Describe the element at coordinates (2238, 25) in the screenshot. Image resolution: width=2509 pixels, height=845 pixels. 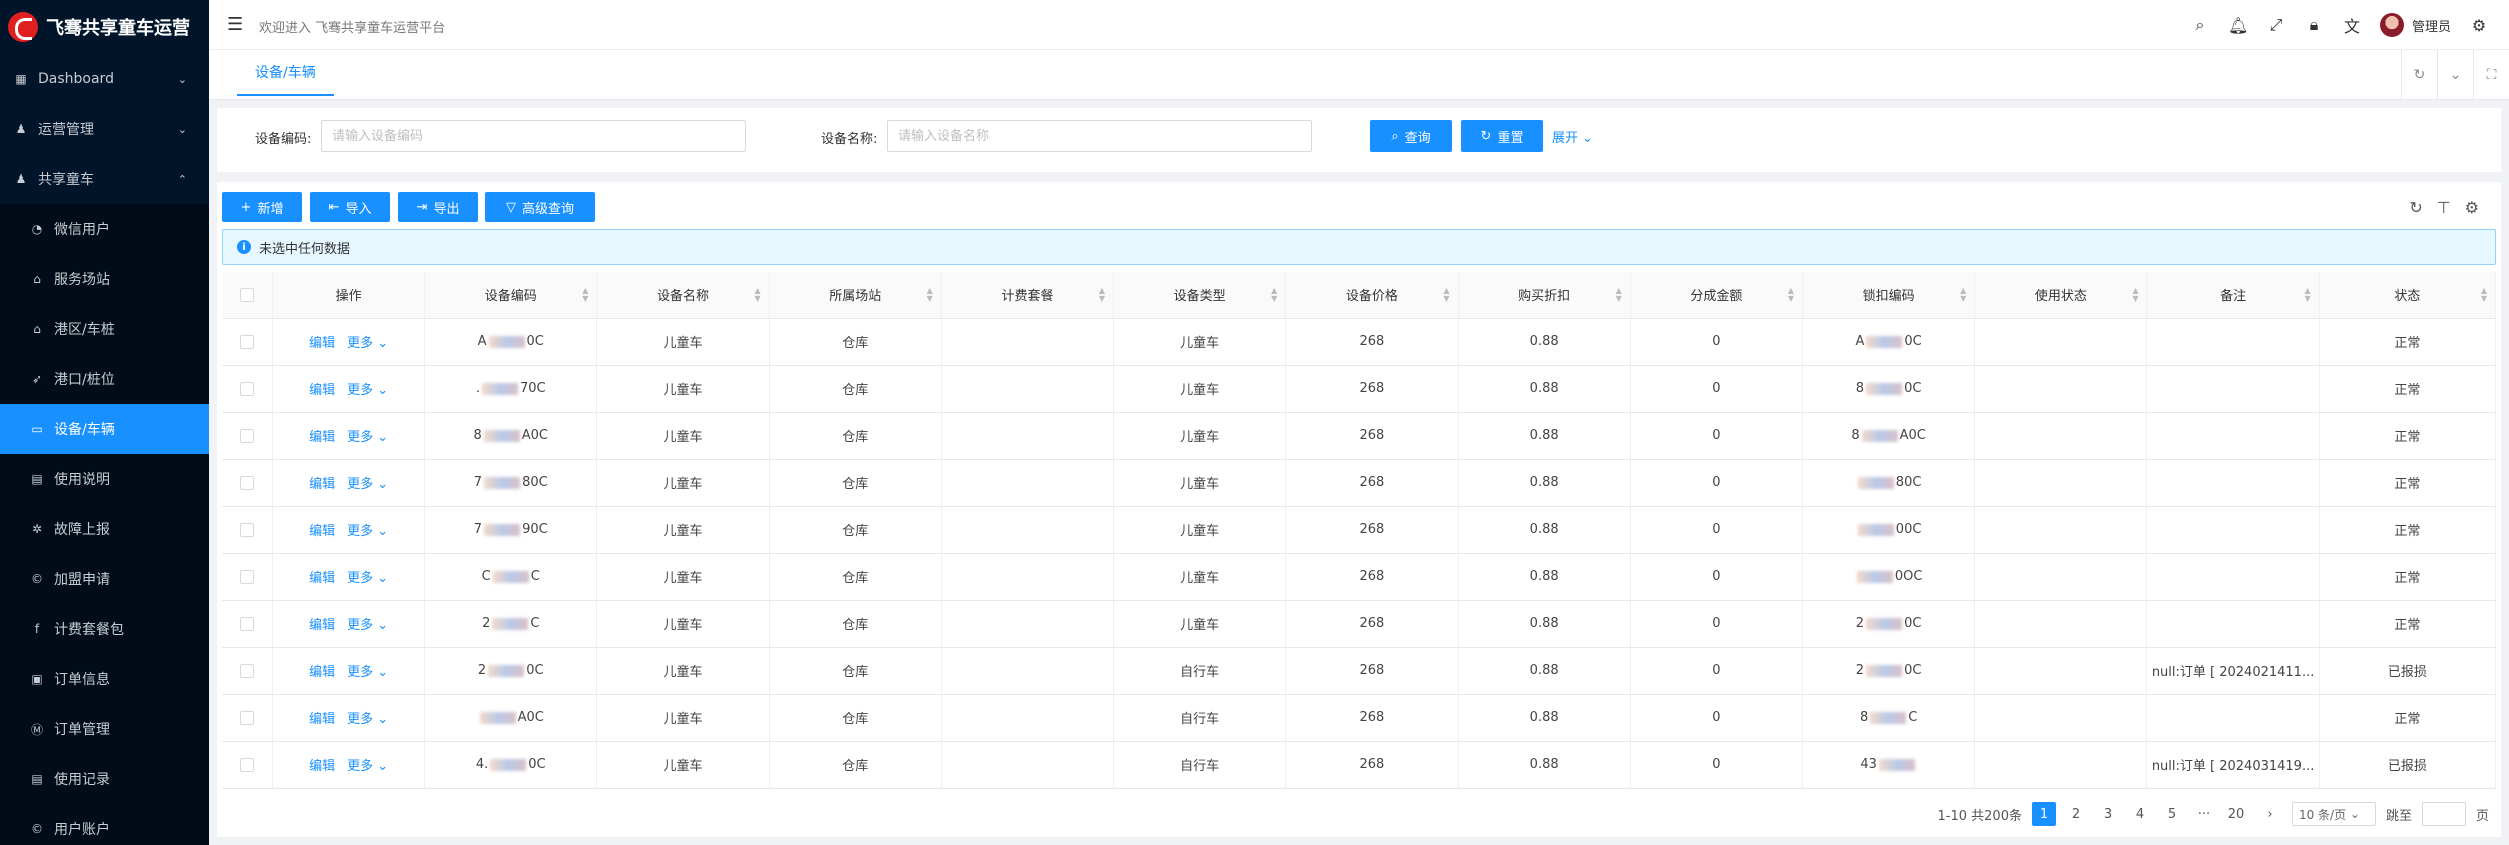
I see `bell-icon: 🔔︎` at that location.